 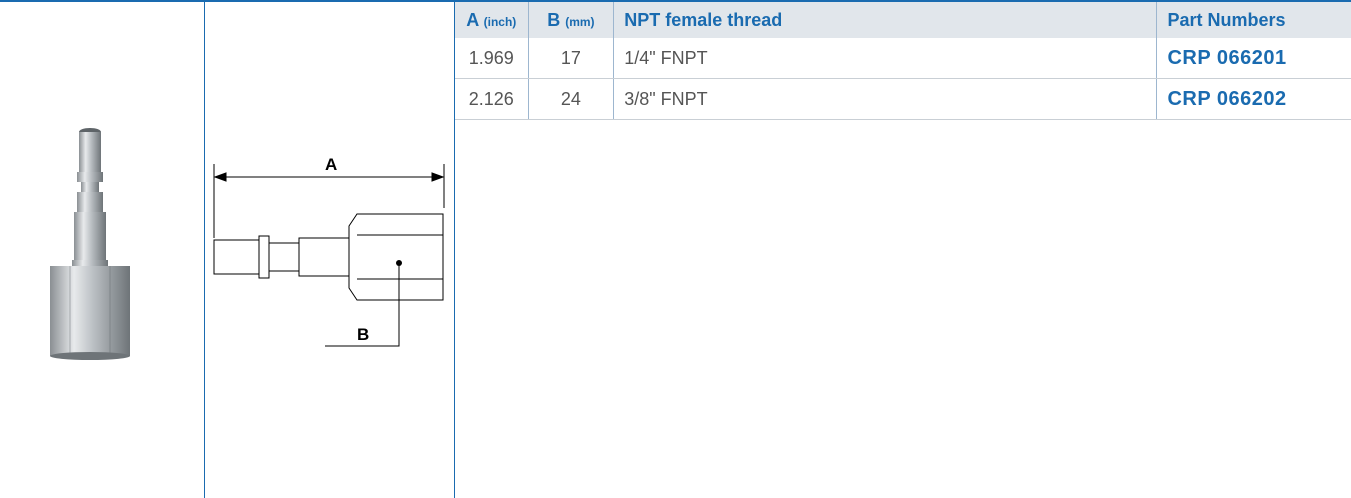 I want to click on header-part-numbers: Part Numbers, so click(x=1253, y=20).